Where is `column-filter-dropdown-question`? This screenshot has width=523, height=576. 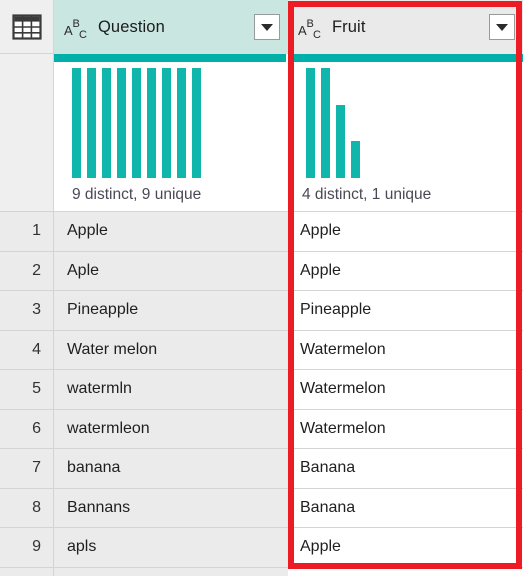 column-filter-dropdown-question is located at coordinates (267, 27).